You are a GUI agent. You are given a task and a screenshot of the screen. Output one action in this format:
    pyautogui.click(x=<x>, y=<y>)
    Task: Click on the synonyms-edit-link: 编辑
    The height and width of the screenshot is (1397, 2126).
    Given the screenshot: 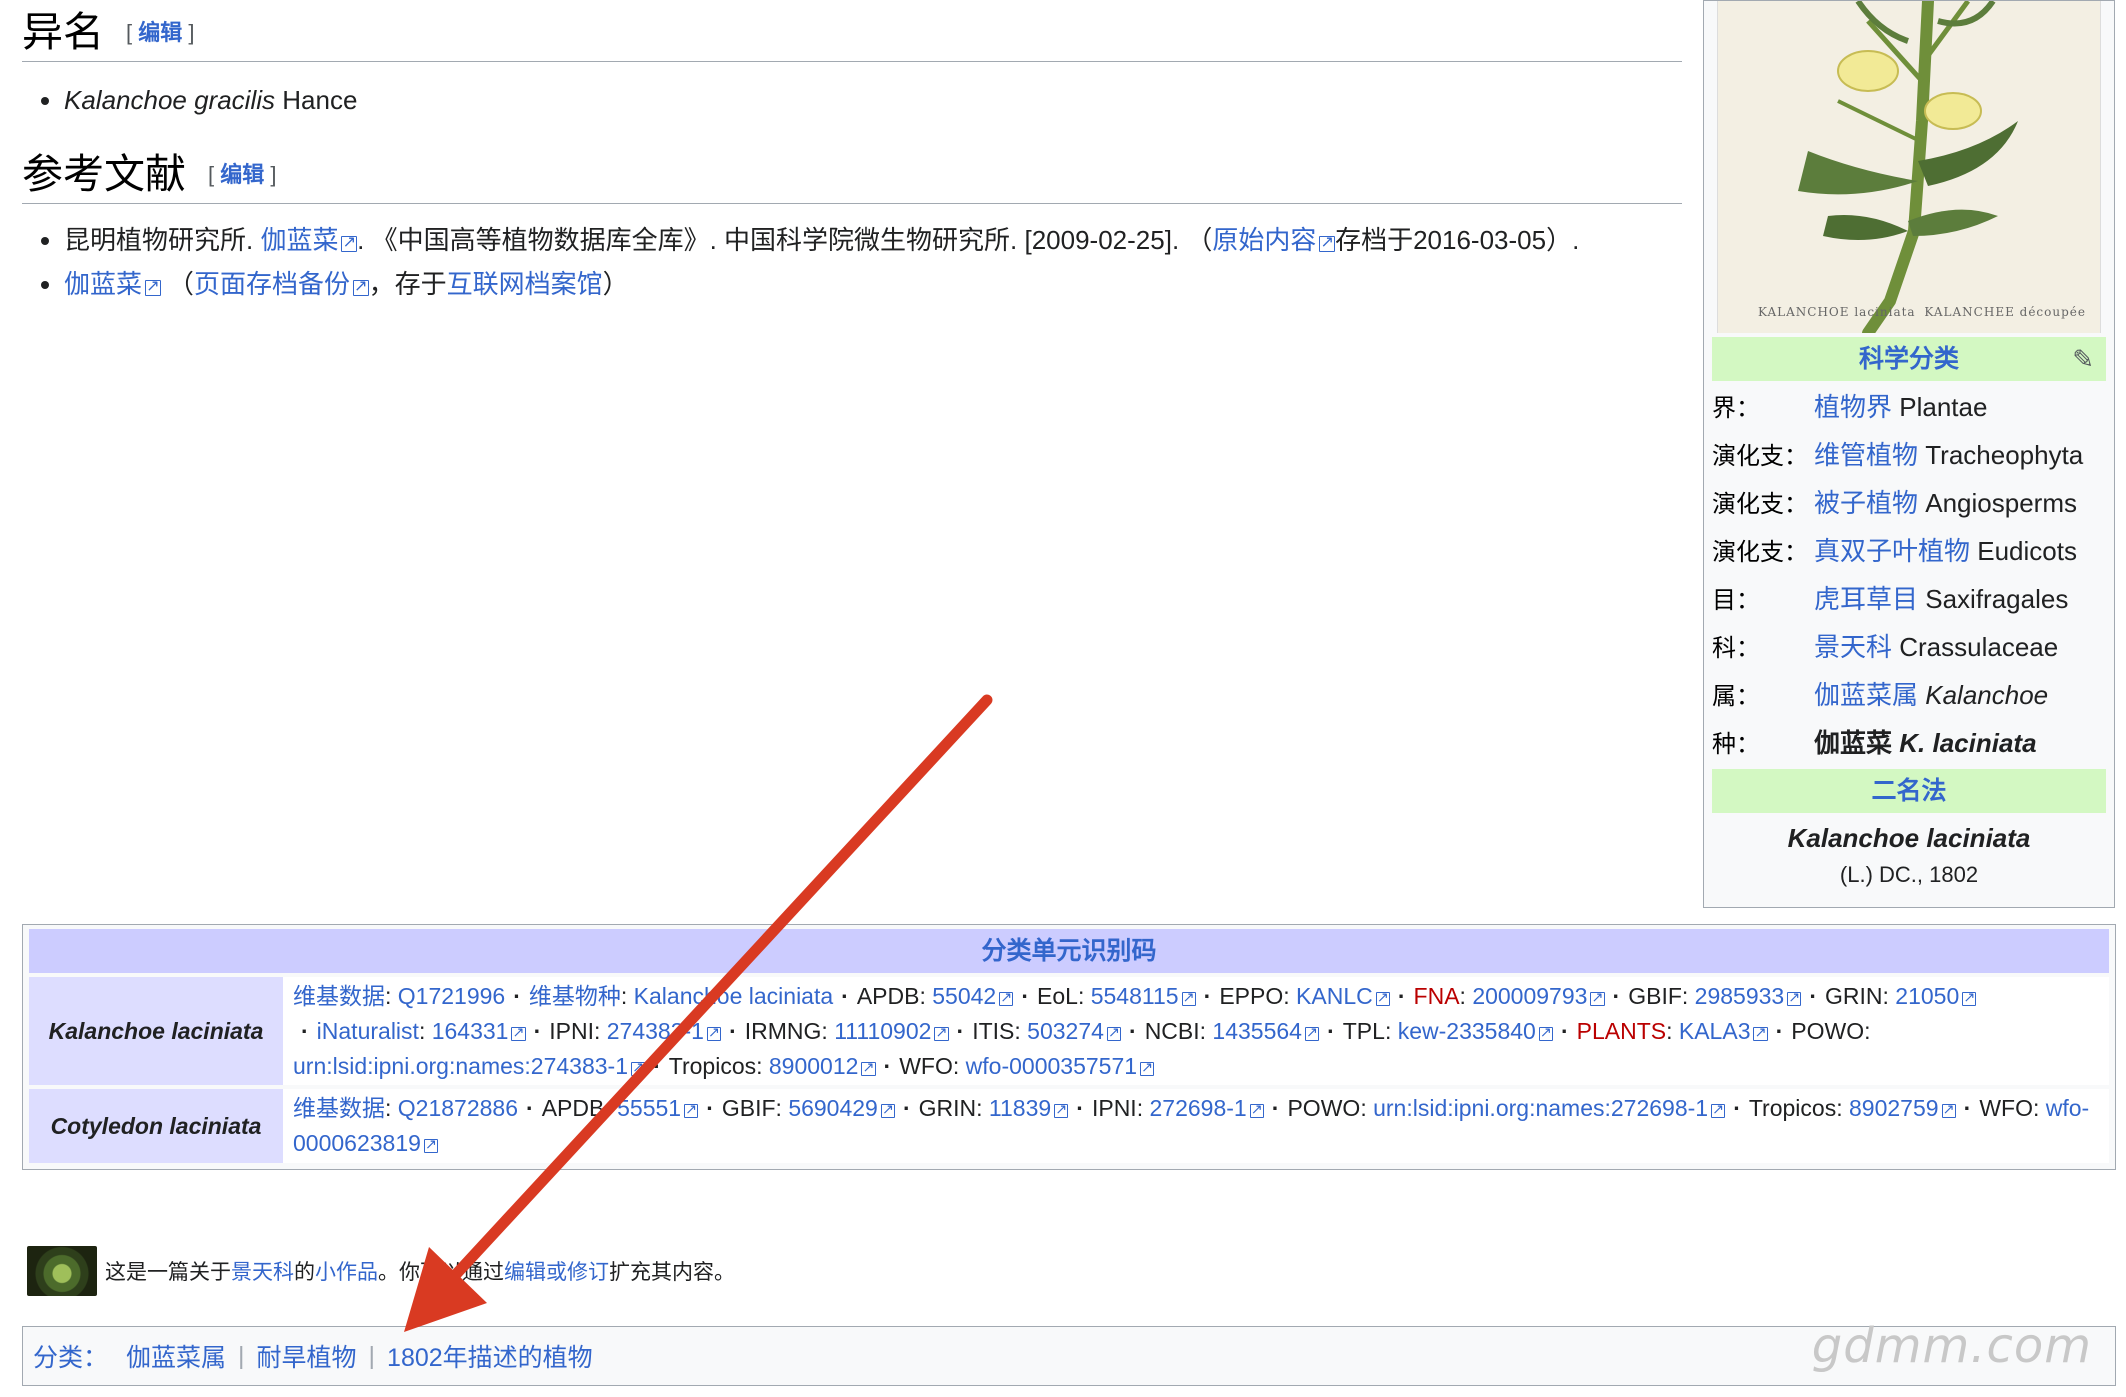 What is the action you would take?
    pyautogui.click(x=160, y=32)
    